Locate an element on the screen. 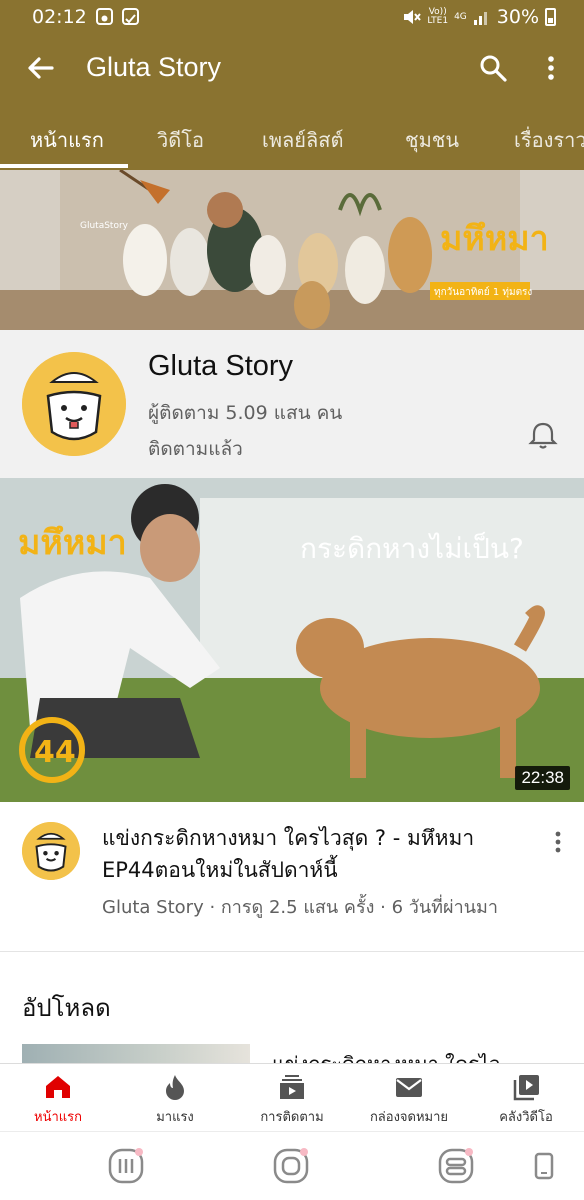 The width and height of the screenshot is (584, 1200). nav-trending: มาแรง is located at coordinates (175, 1098).